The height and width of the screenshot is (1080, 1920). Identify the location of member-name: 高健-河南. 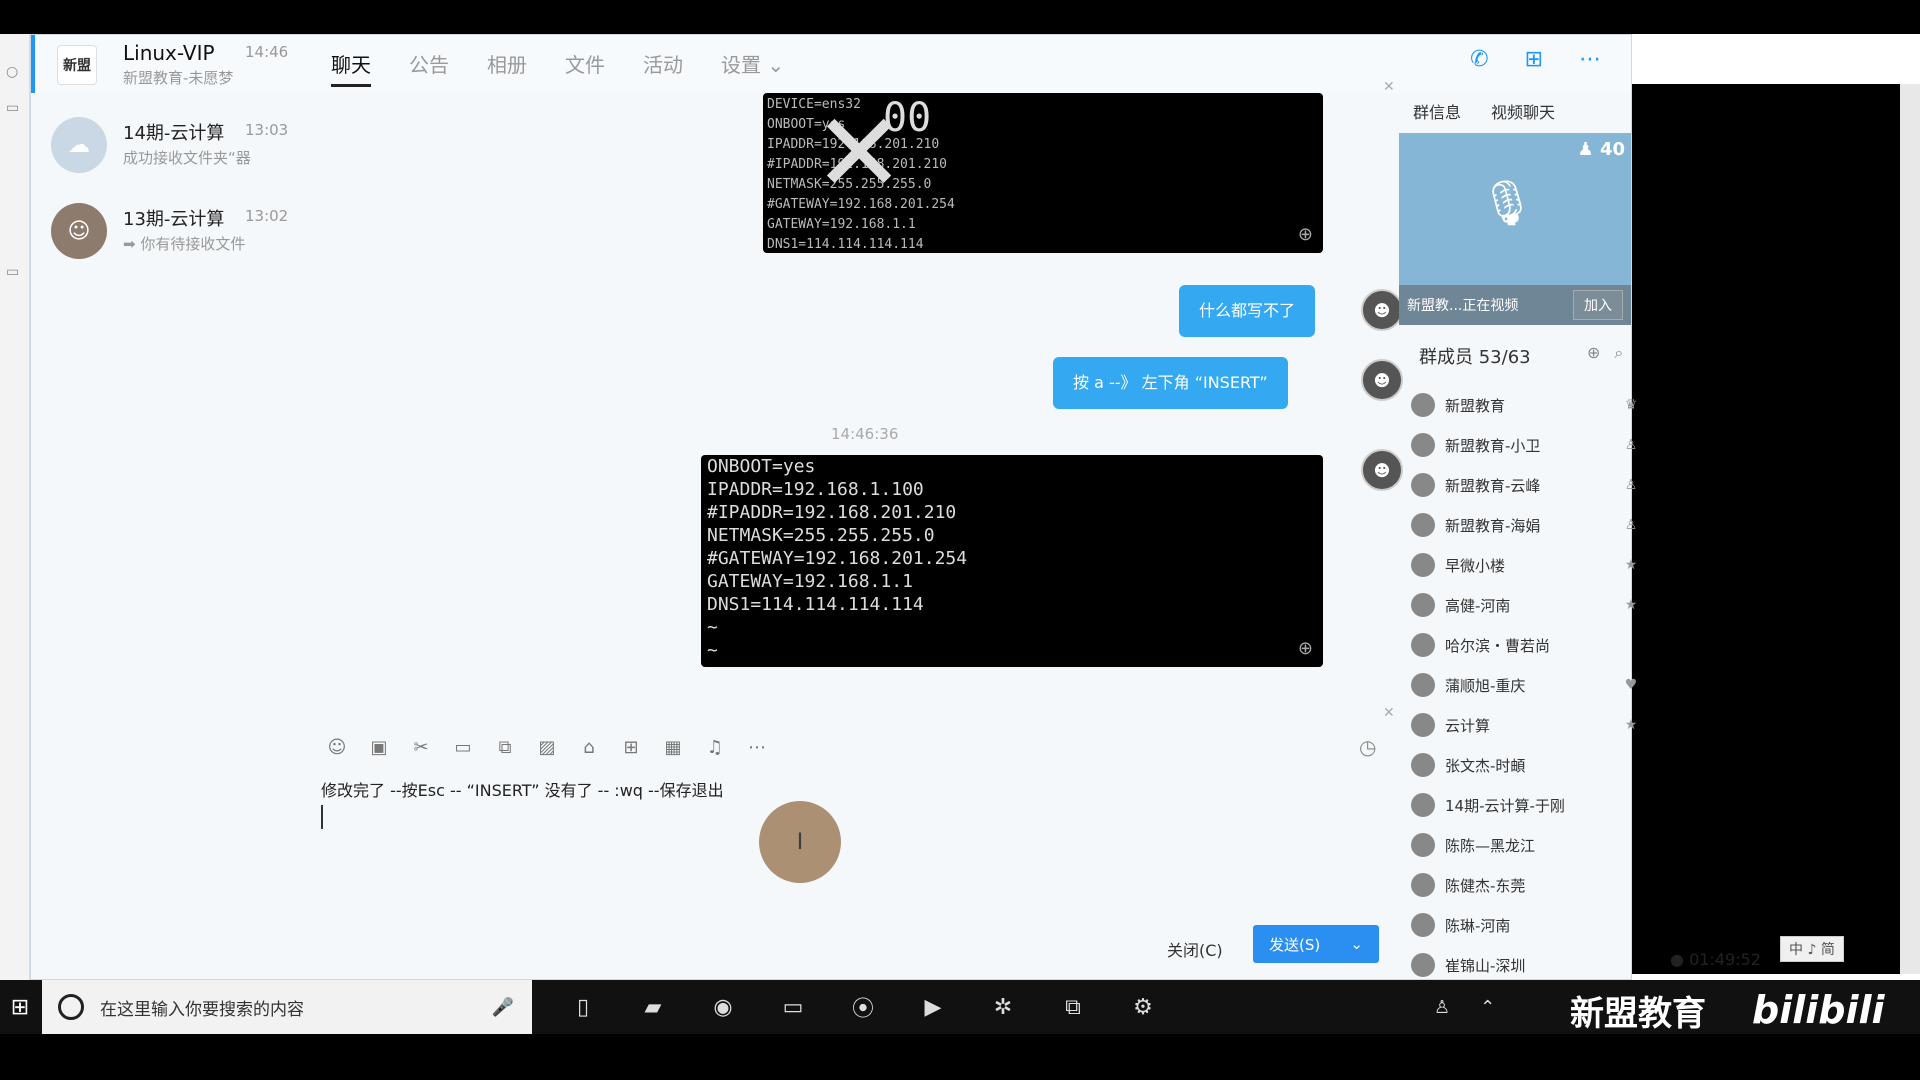
(1478, 605).